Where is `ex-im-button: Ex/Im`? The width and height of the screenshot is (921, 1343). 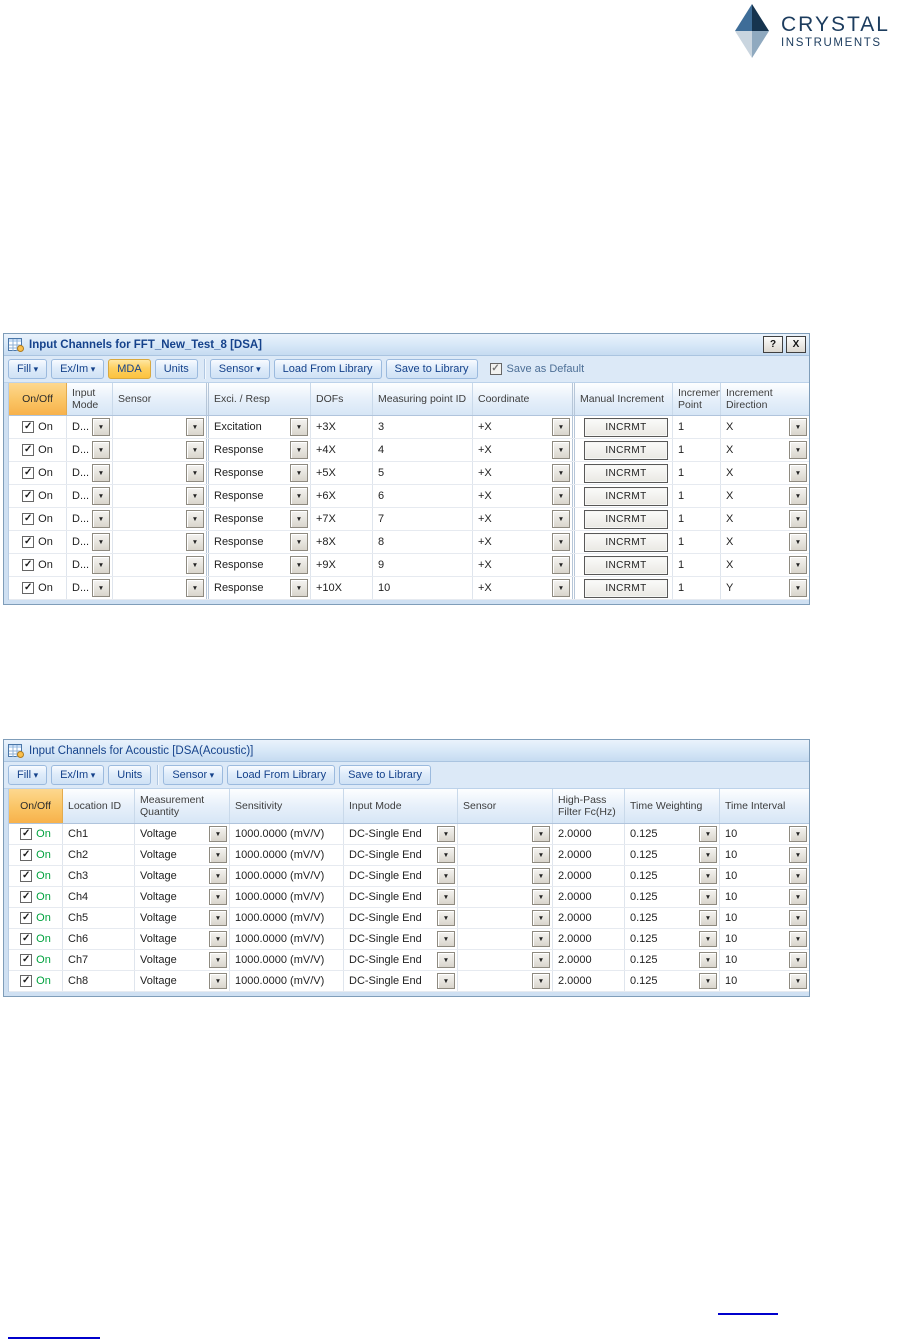 ex-im-button: Ex/Im is located at coordinates (78, 369).